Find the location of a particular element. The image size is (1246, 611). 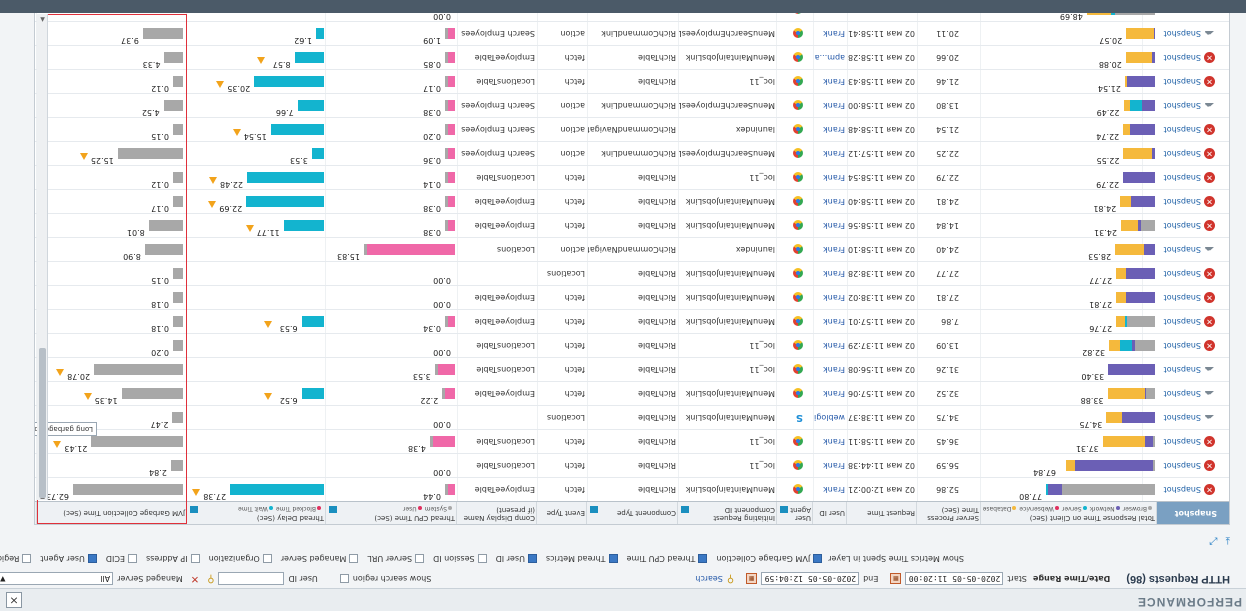

header-comp-display: Comp Display Name (if present) is located at coordinates (496, 513).